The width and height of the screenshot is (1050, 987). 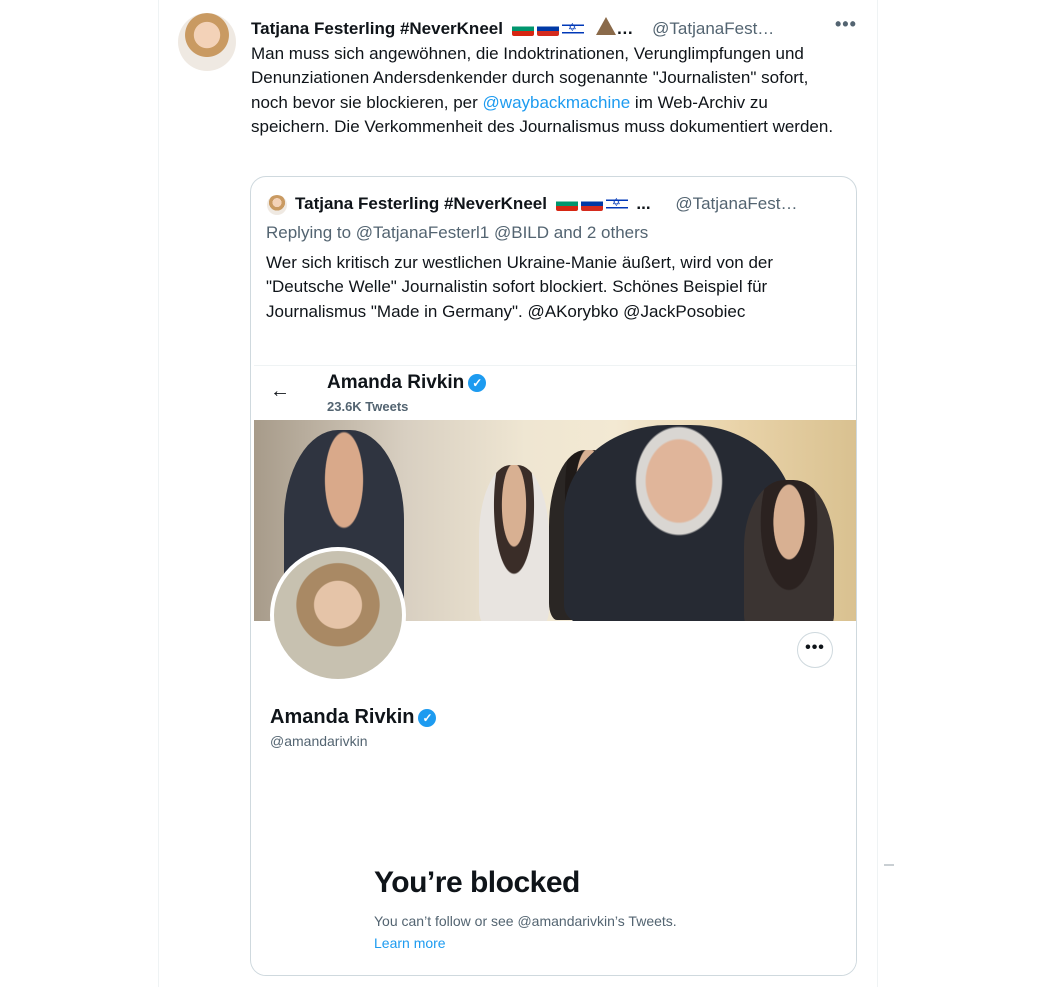 What do you see at coordinates (319, 741) in the screenshot?
I see `profile-handle: @amandarivkin` at bounding box center [319, 741].